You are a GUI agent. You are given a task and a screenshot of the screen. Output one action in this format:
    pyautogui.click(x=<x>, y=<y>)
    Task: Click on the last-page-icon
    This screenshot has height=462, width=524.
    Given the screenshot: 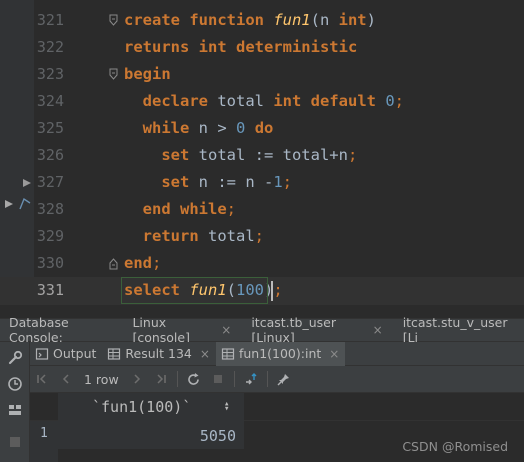 What is the action you would take?
    pyautogui.click(x=161, y=379)
    